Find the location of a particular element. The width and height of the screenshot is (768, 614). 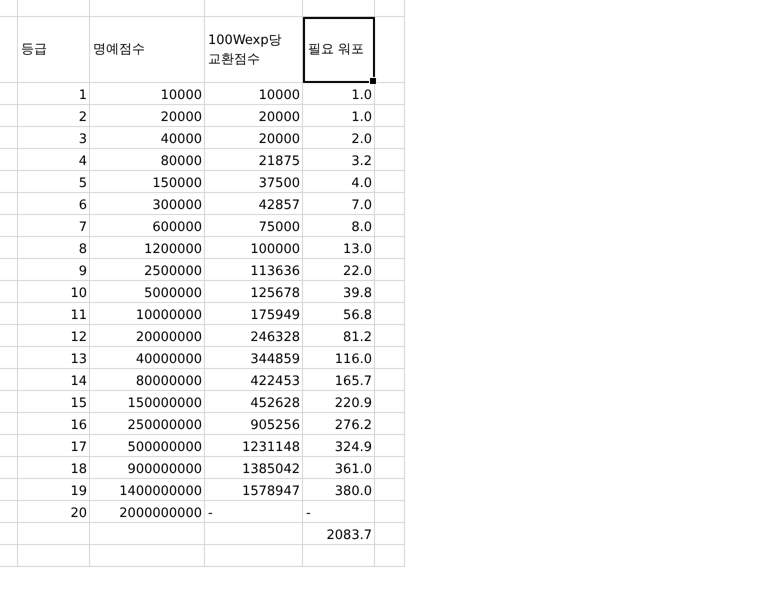

table-cell-text: 2.0 is located at coordinates (361, 140).